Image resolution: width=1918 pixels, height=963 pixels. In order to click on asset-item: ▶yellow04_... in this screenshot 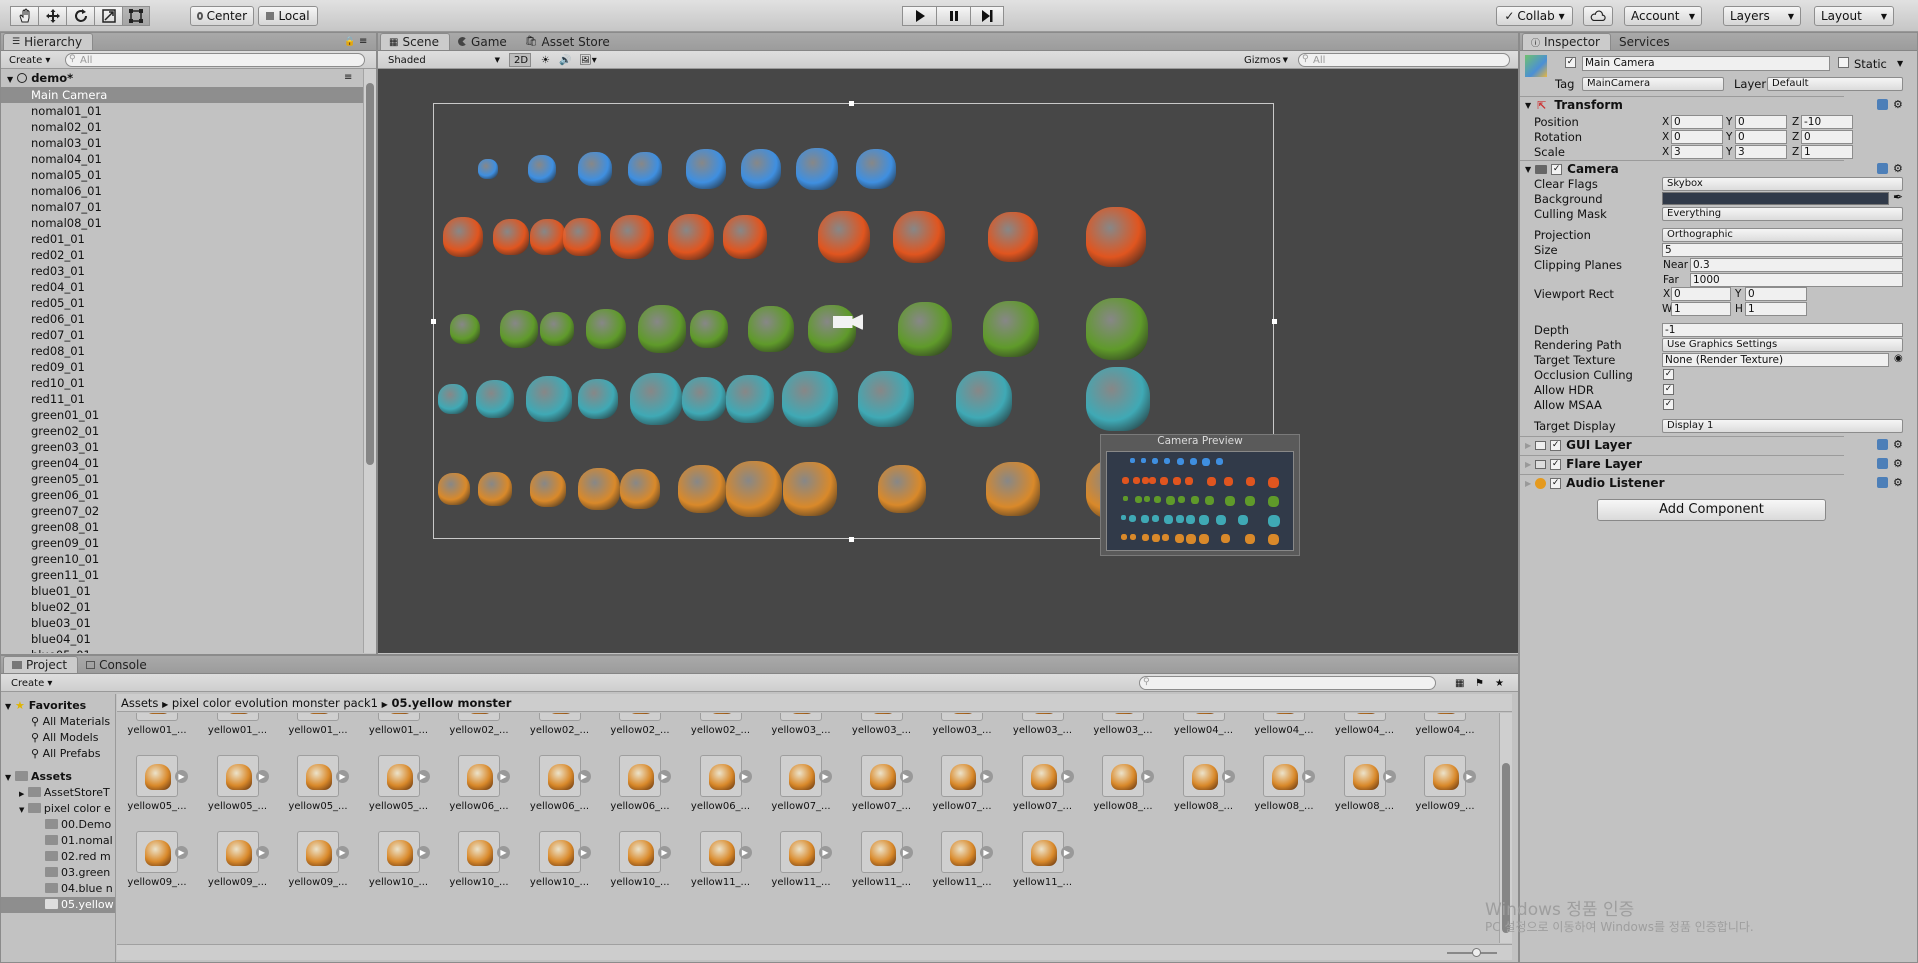, I will do `click(1284, 724)`.